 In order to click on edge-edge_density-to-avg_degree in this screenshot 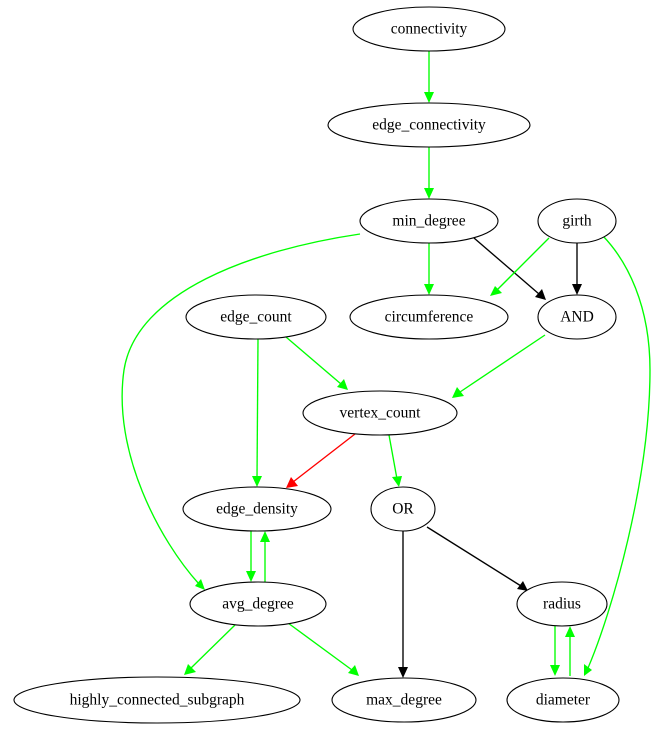, I will do `click(251, 556)`.